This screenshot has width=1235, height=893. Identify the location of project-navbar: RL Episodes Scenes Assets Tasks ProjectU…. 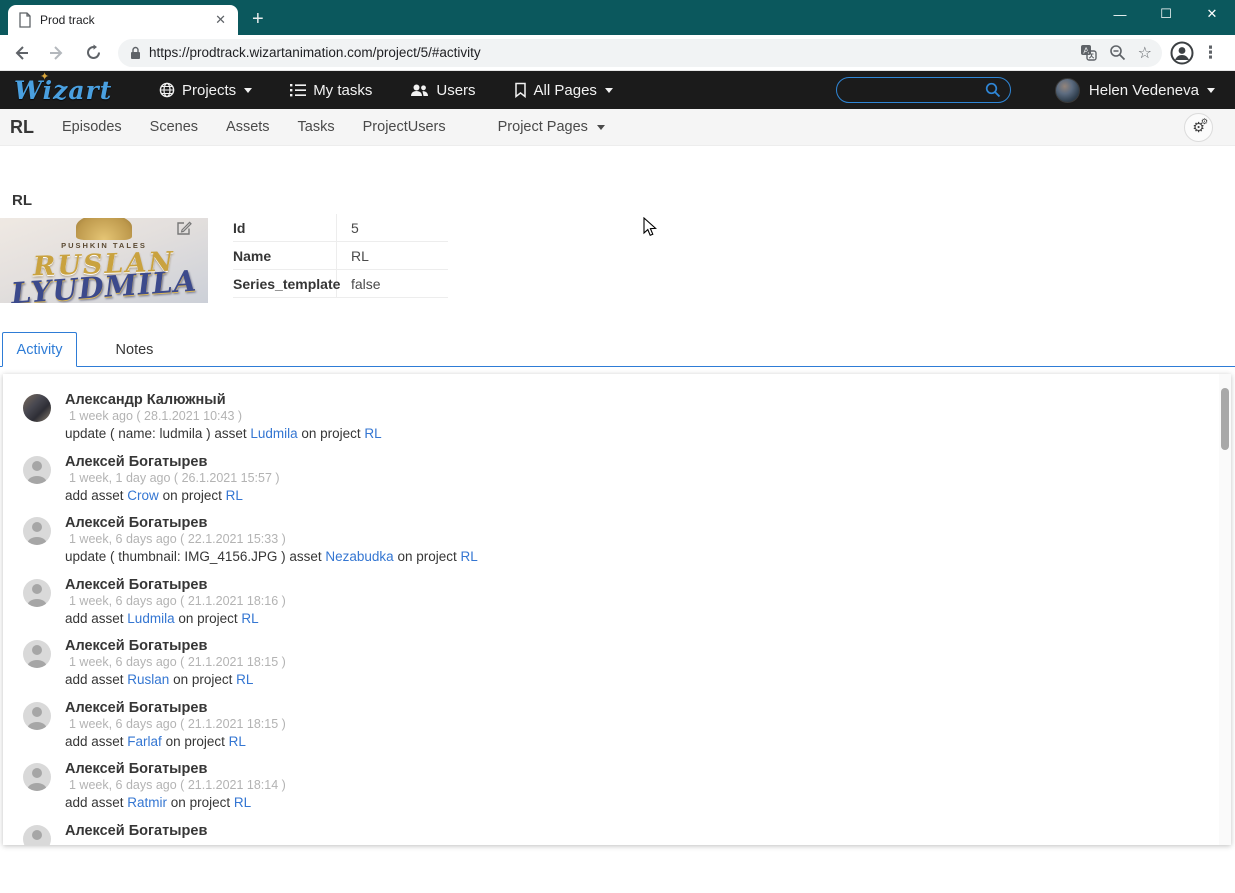
(617, 127).